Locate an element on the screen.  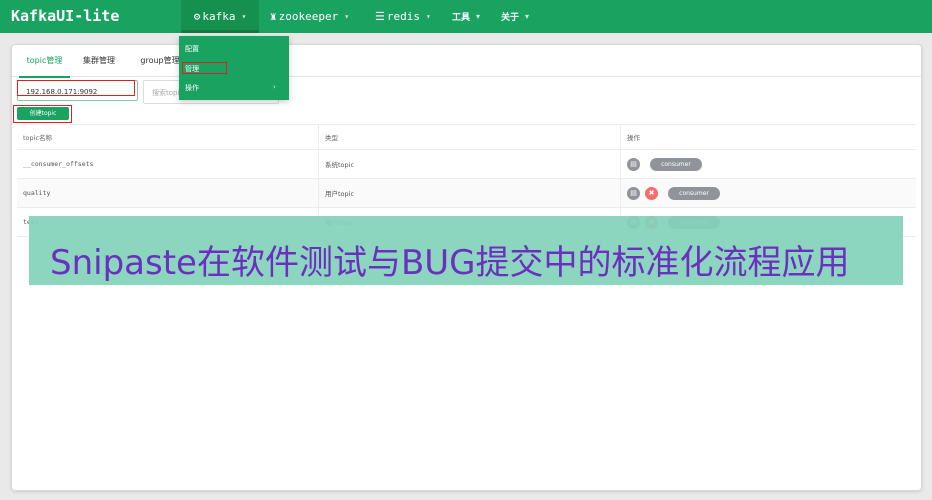
tab-topic-manage: topic管理 is located at coordinates (44, 61).